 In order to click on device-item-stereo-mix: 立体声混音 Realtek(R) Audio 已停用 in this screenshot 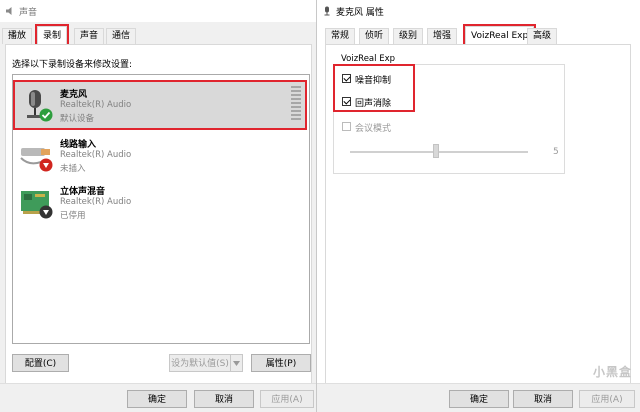, I will do `click(160, 202)`.